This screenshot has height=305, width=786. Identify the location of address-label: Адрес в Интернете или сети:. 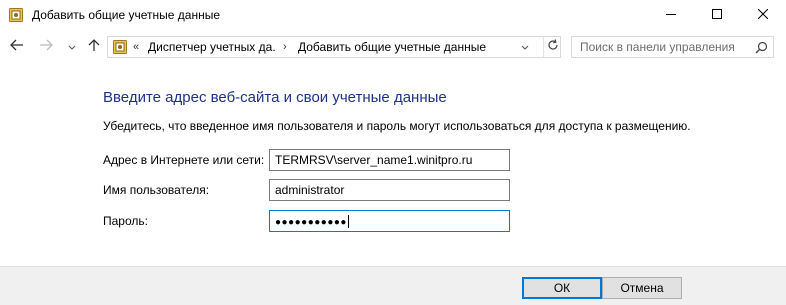
(184, 160).